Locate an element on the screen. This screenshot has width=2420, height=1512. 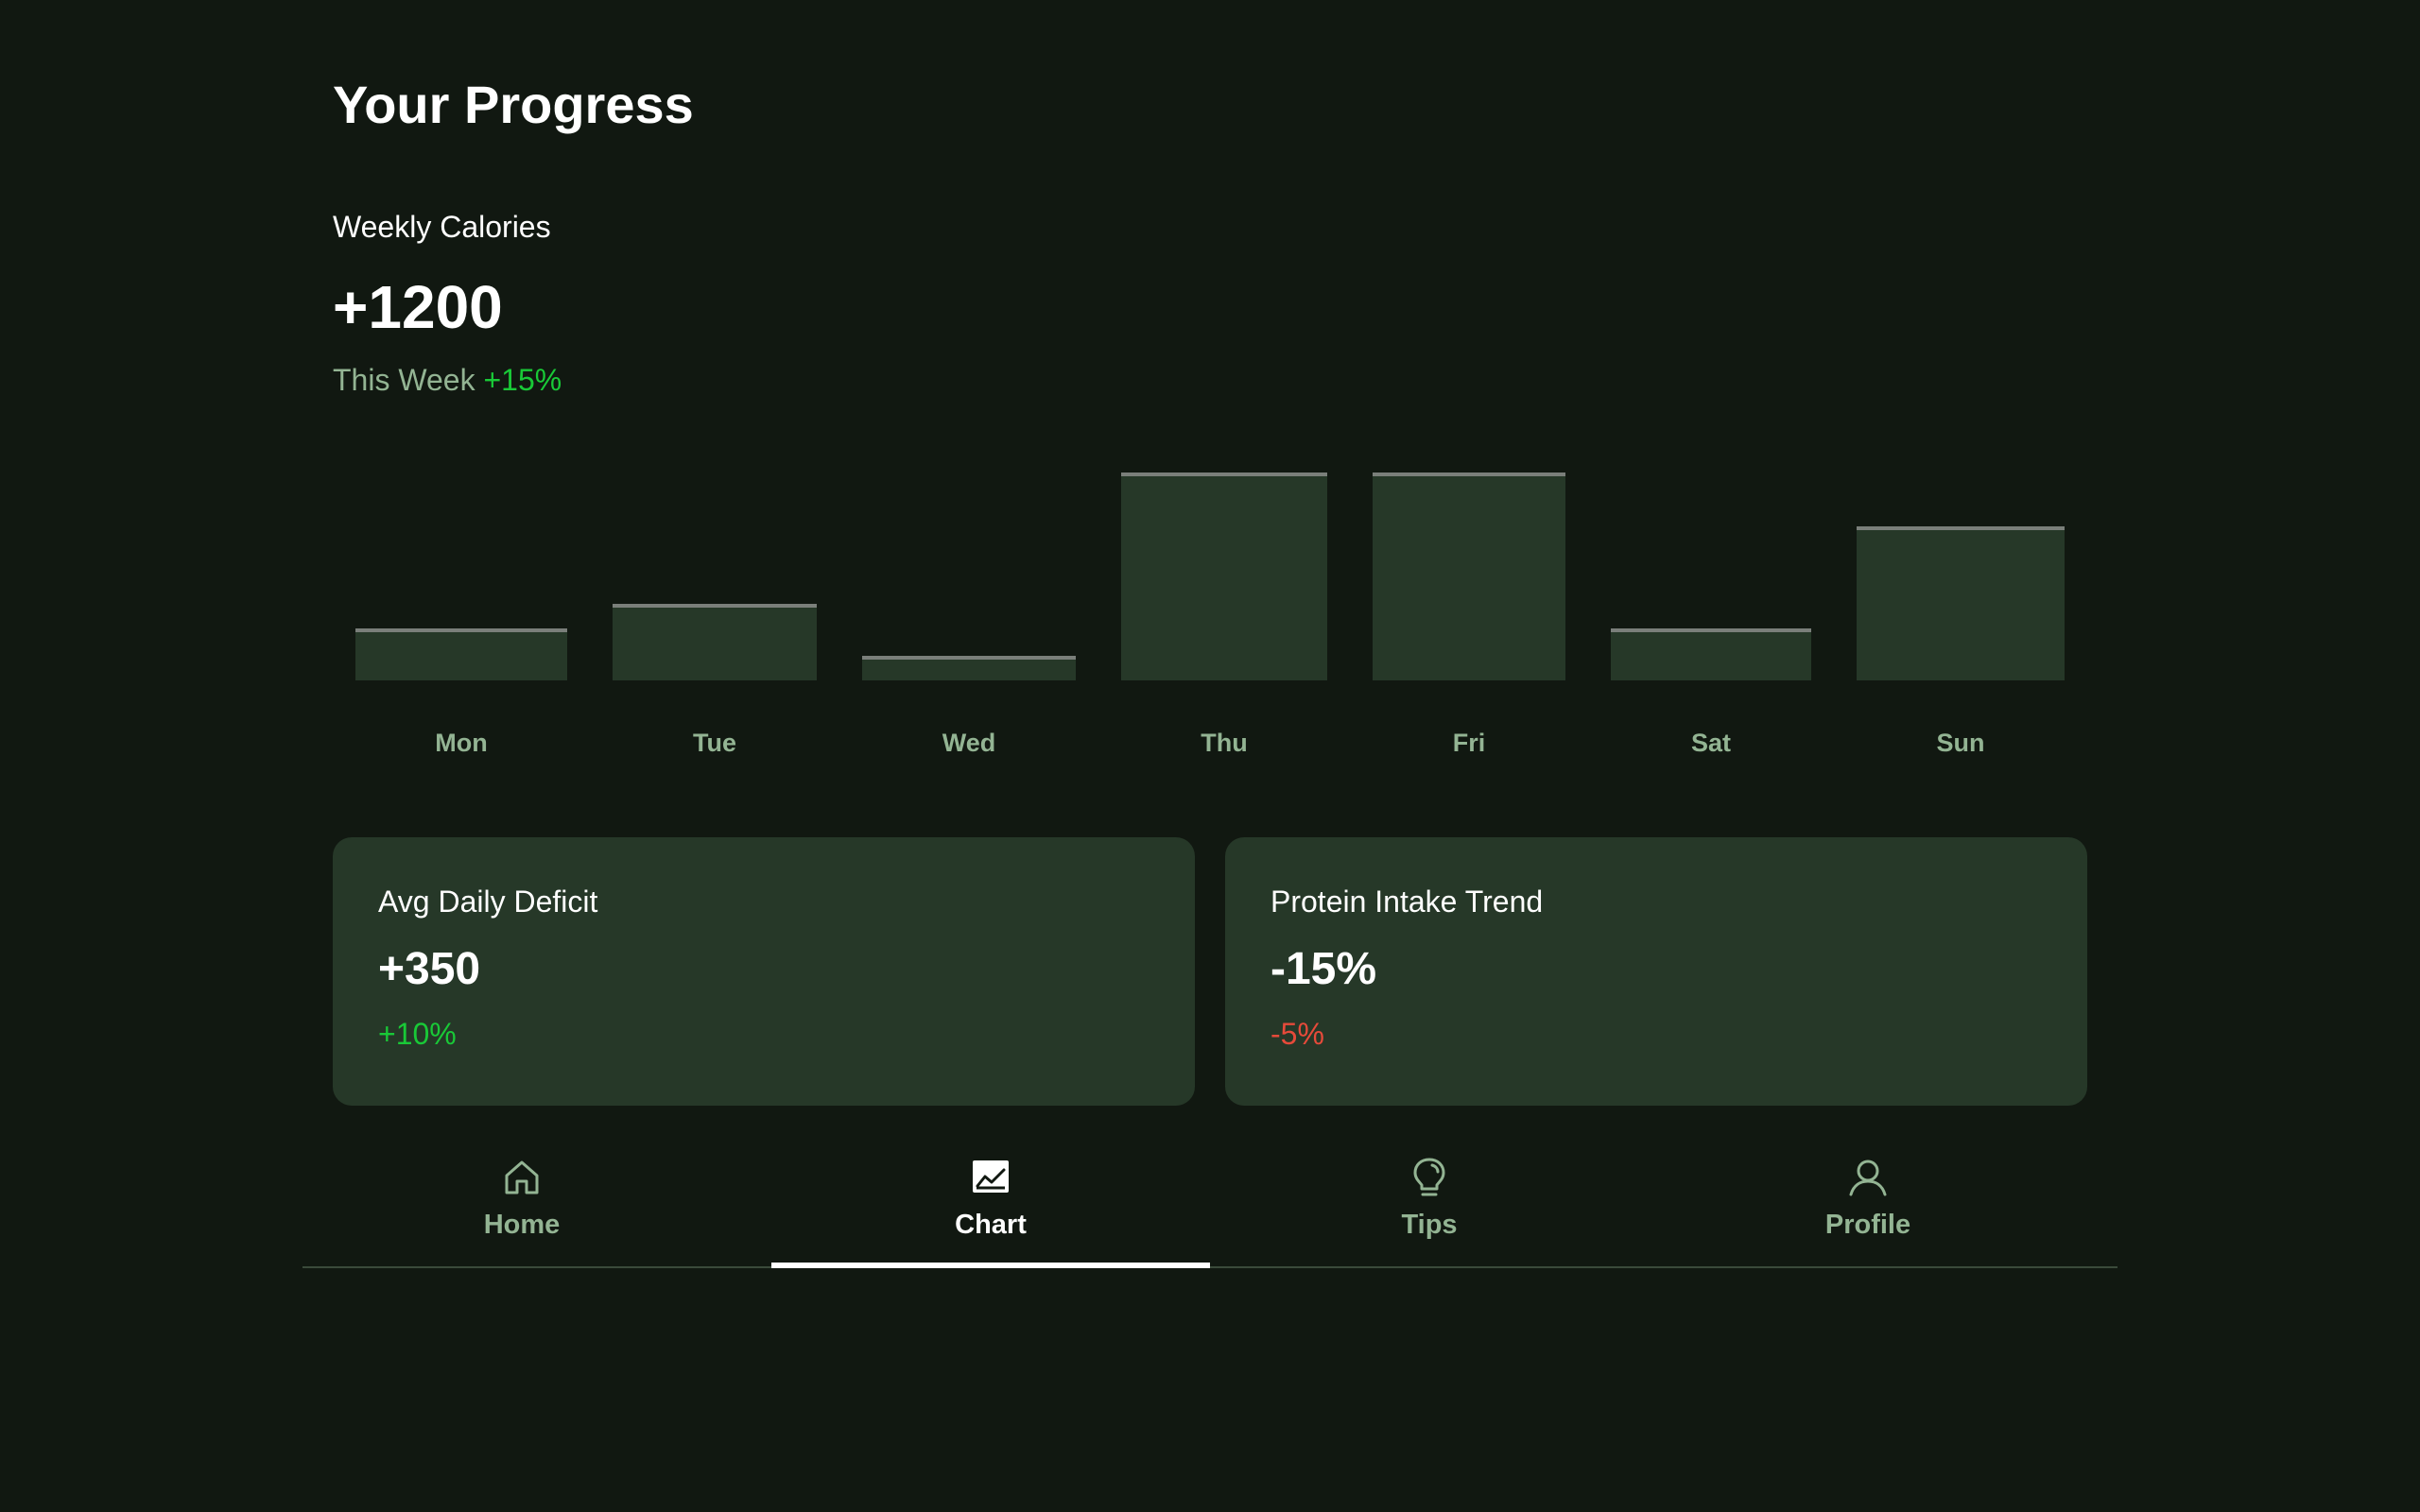
home-icon is located at coordinates (522, 1177).